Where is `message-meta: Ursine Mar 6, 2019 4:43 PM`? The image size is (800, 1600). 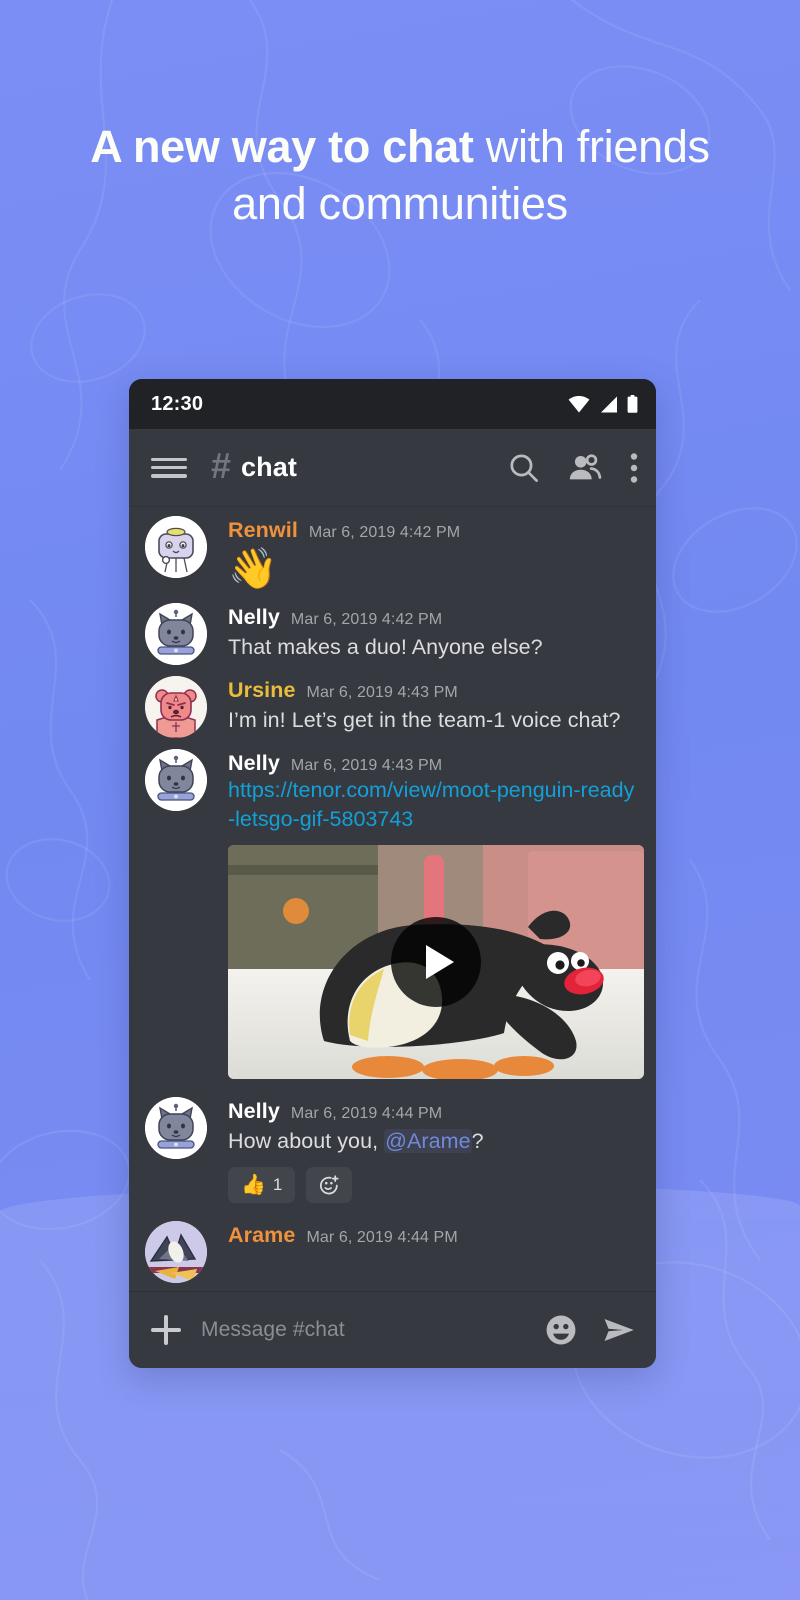 message-meta: Ursine Mar 6, 2019 4:43 PM is located at coordinates (434, 690).